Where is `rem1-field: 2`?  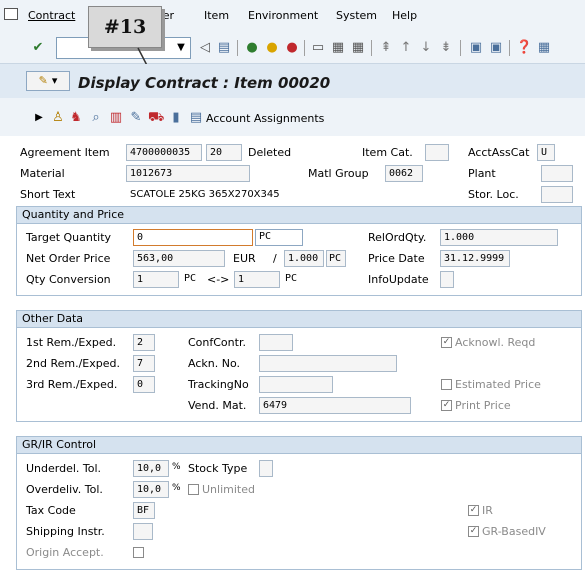 rem1-field: 2 is located at coordinates (144, 342).